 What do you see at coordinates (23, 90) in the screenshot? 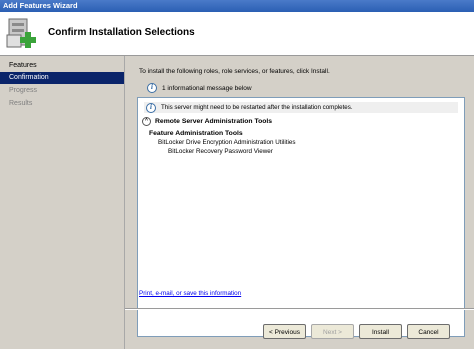
I see `sidebar-item-progress: Progress` at bounding box center [23, 90].